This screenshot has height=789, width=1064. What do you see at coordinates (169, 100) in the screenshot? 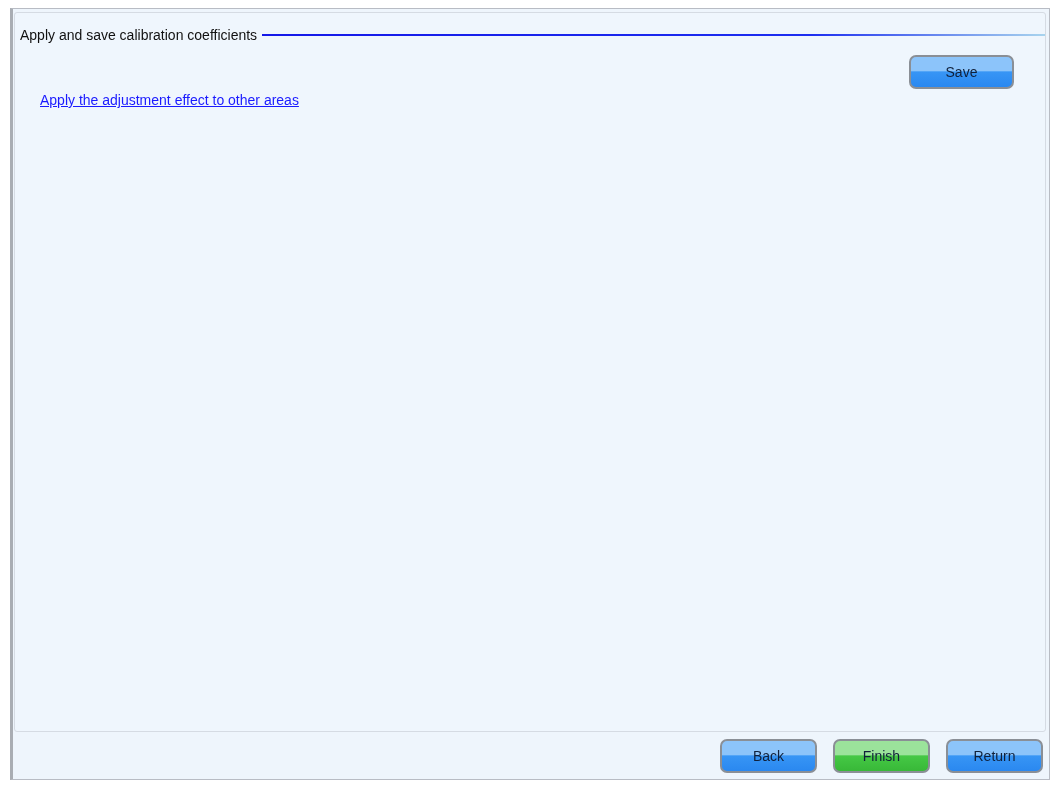
I see `apply-areas-link: Apply the adjustment effect to other areas` at bounding box center [169, 100].